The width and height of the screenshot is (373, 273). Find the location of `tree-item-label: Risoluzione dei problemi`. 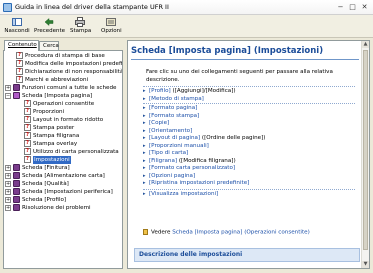

tree-item-label: Risoluzione dei problemi is located at coordinates (56, 208).